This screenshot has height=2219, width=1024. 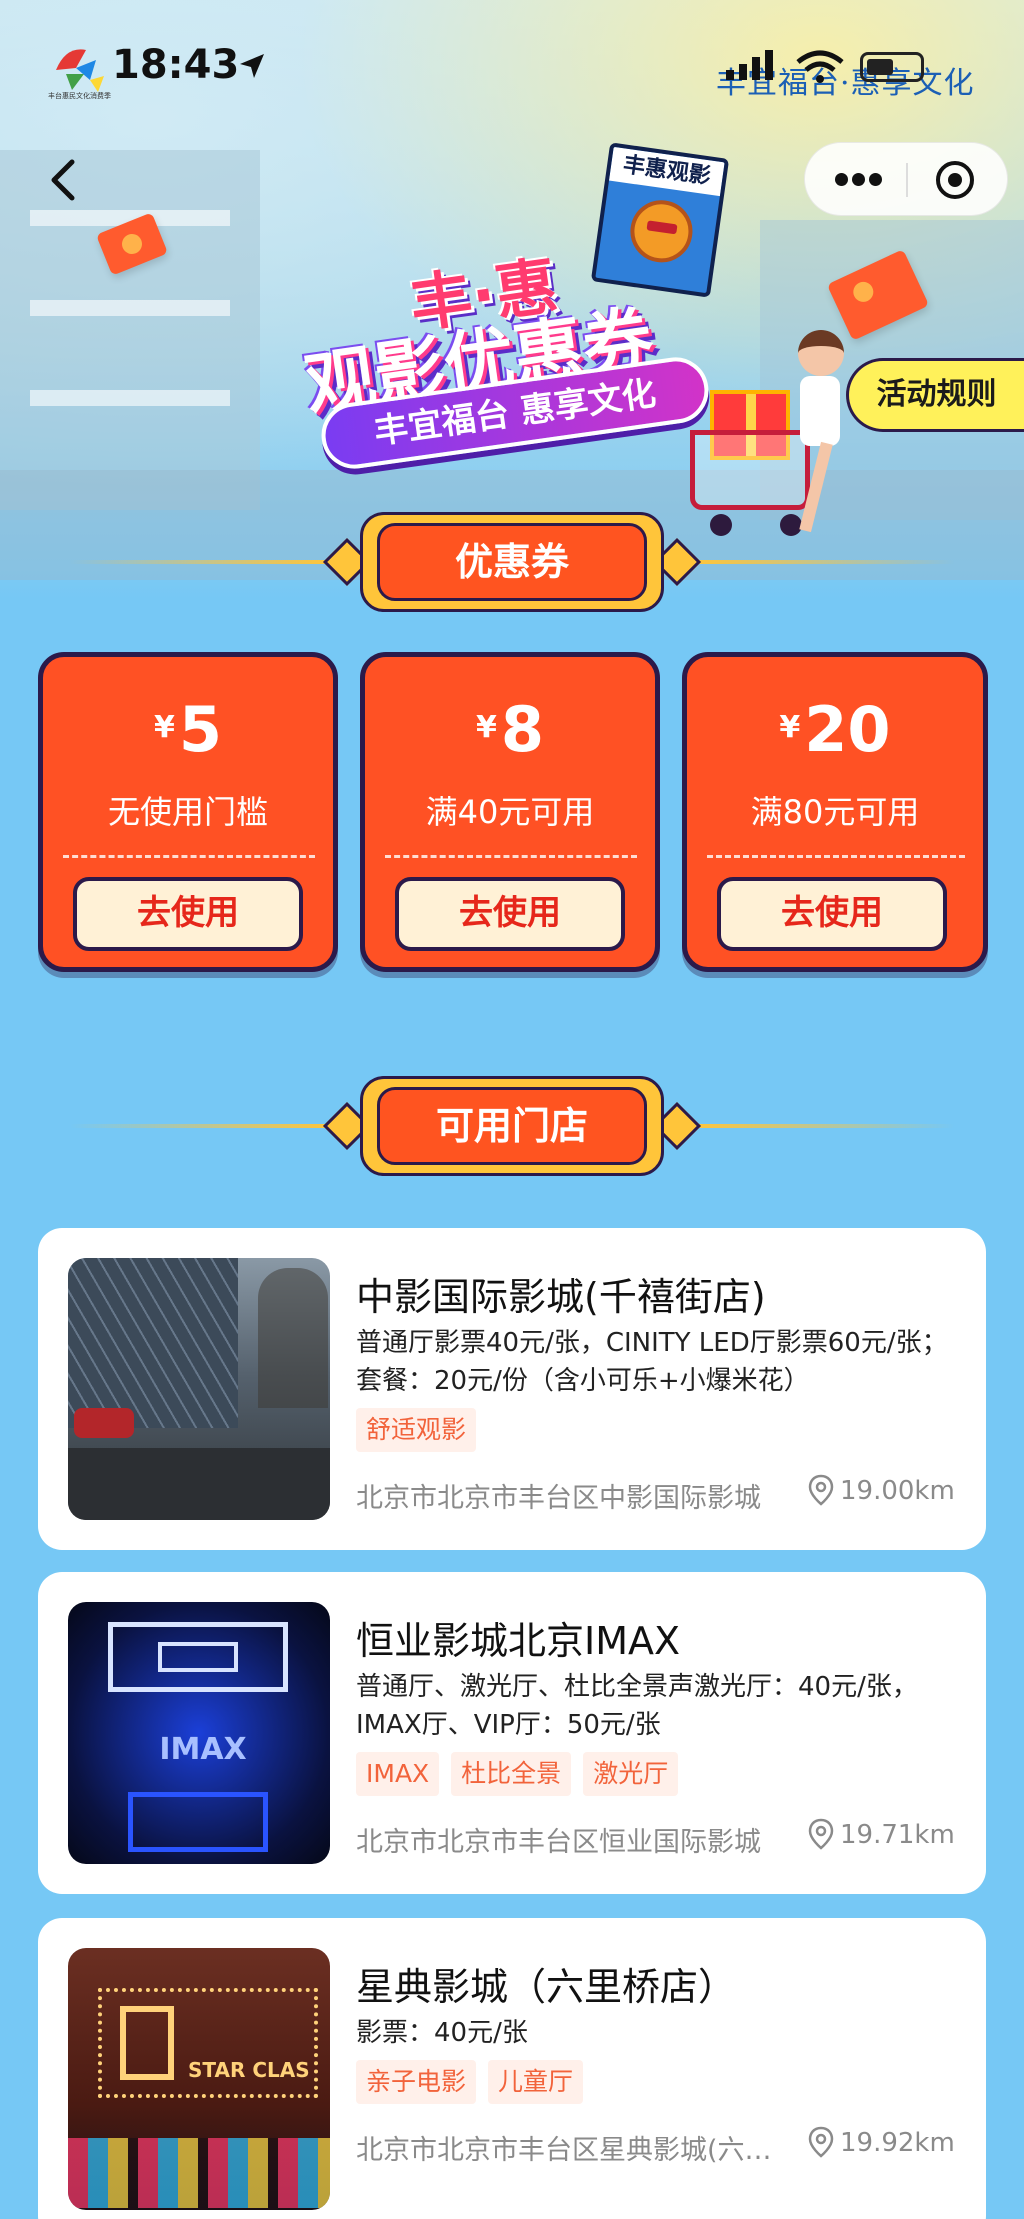 What do you see at coordinates (847, 729) in the screenshot?
I see `coupon-value: 20` at bounding box center [847, 729].